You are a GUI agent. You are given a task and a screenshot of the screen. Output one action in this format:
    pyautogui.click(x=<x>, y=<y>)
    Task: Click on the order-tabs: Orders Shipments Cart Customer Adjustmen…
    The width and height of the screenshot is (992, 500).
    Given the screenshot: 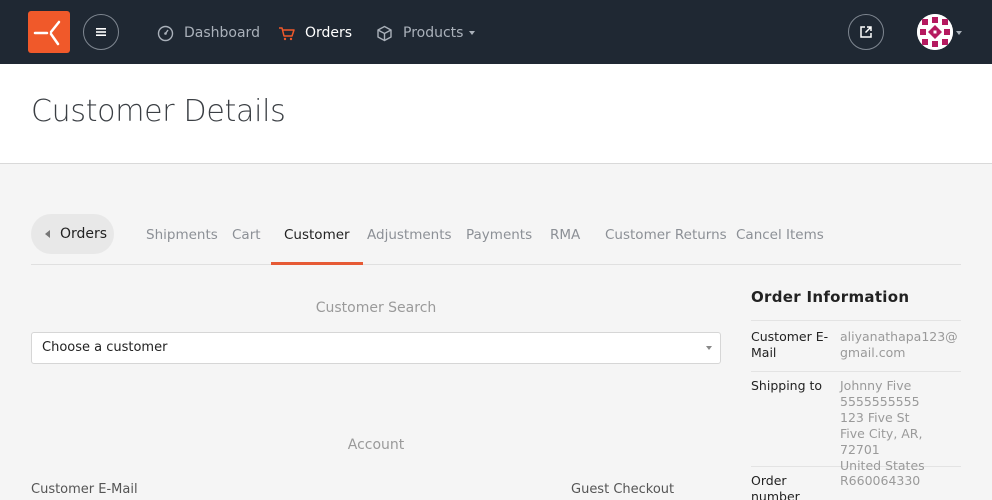 What is the action you would take?
    pyautogui.click(x=496, y=239)
    